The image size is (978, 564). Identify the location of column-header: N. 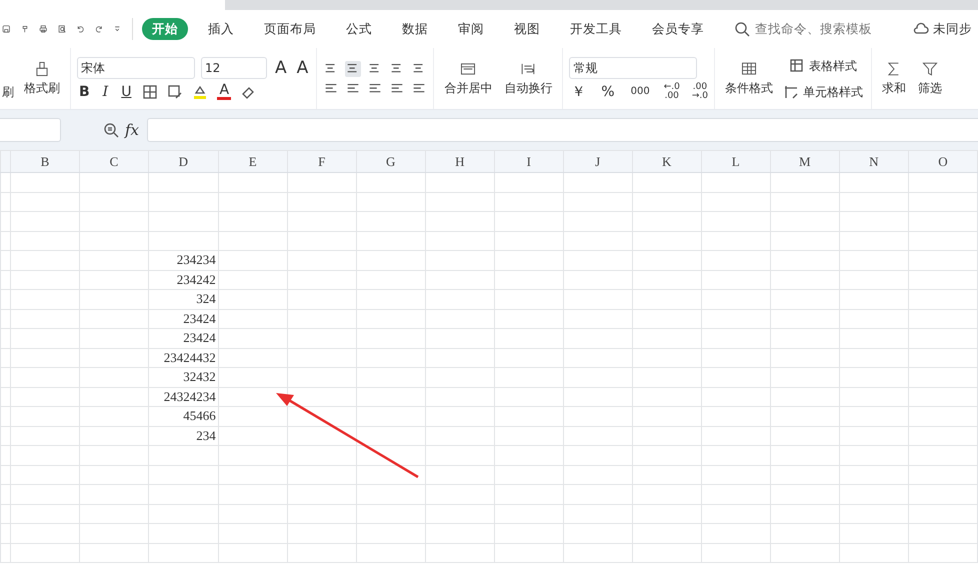
(873, 161).